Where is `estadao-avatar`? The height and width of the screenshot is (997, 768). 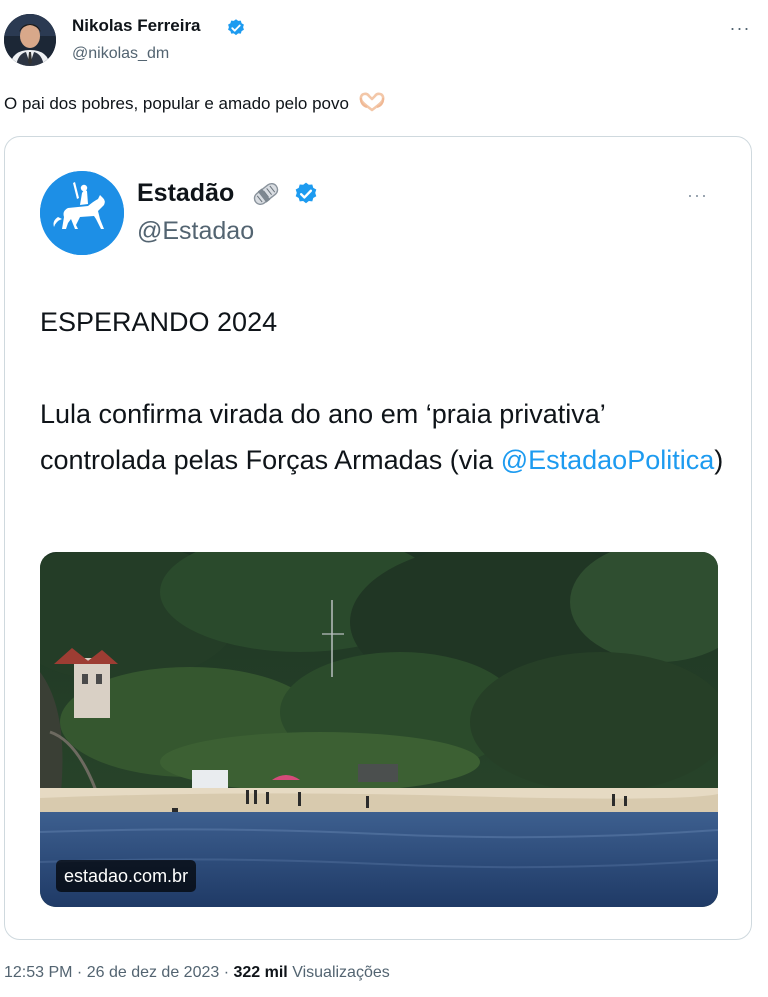 estadao-avatar is located at coordinates (82, 213).